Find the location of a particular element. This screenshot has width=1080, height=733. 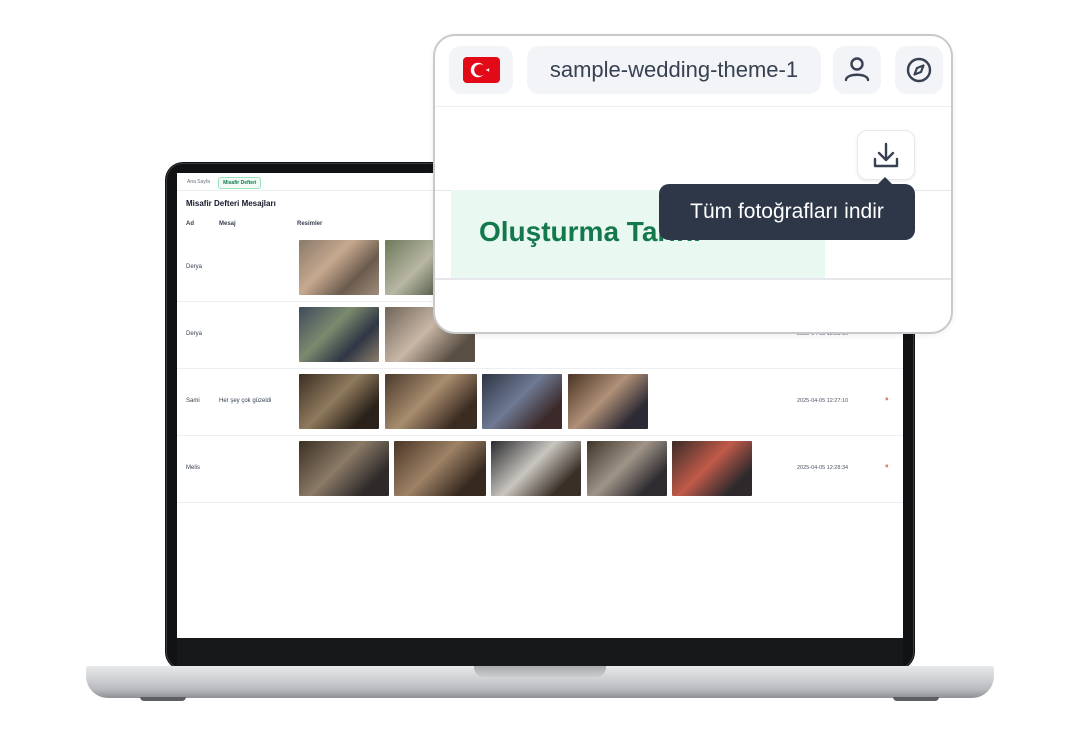

row-name: Sami is located at coordinates (193, 401).